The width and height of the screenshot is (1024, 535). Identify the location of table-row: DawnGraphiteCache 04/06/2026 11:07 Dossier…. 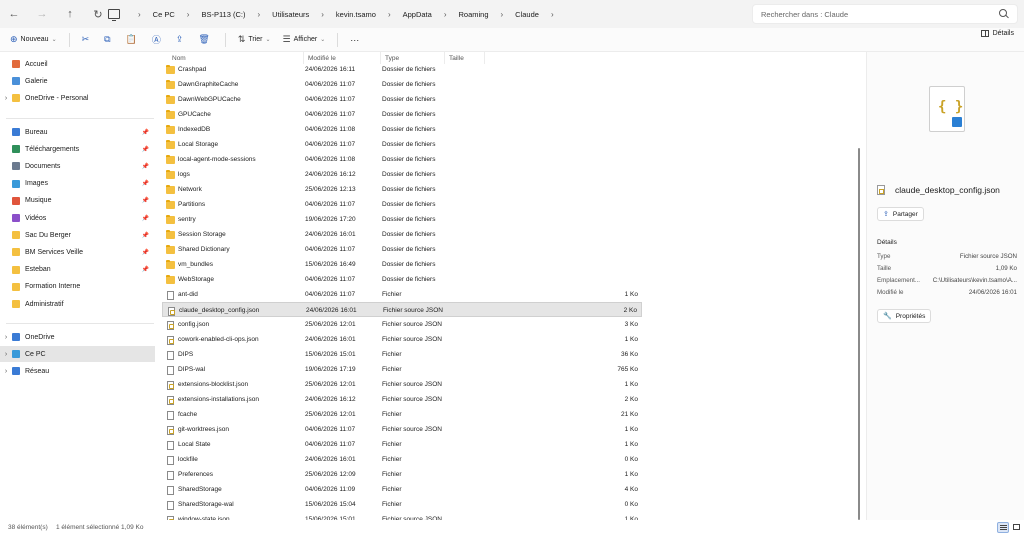
(402, 84).